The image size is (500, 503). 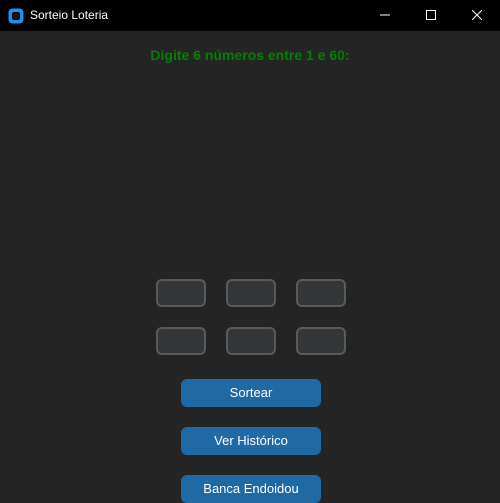 I want to click on draw-button: Sortear, so click(x=251, y=393).